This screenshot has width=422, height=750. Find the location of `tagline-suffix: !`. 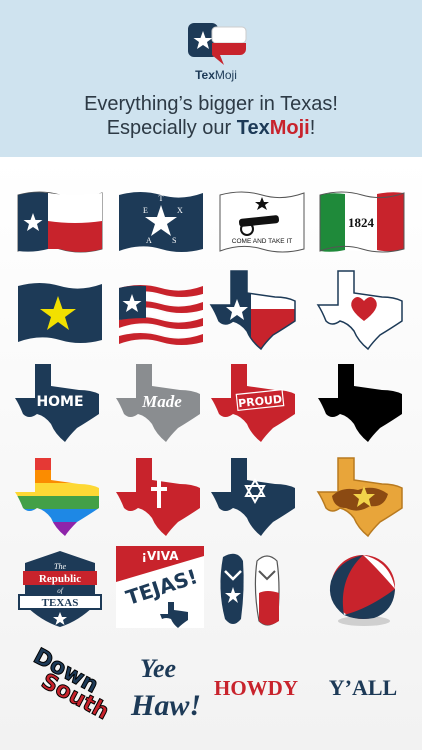

tagline-suffix: ! is located at coordinates (312, 128).